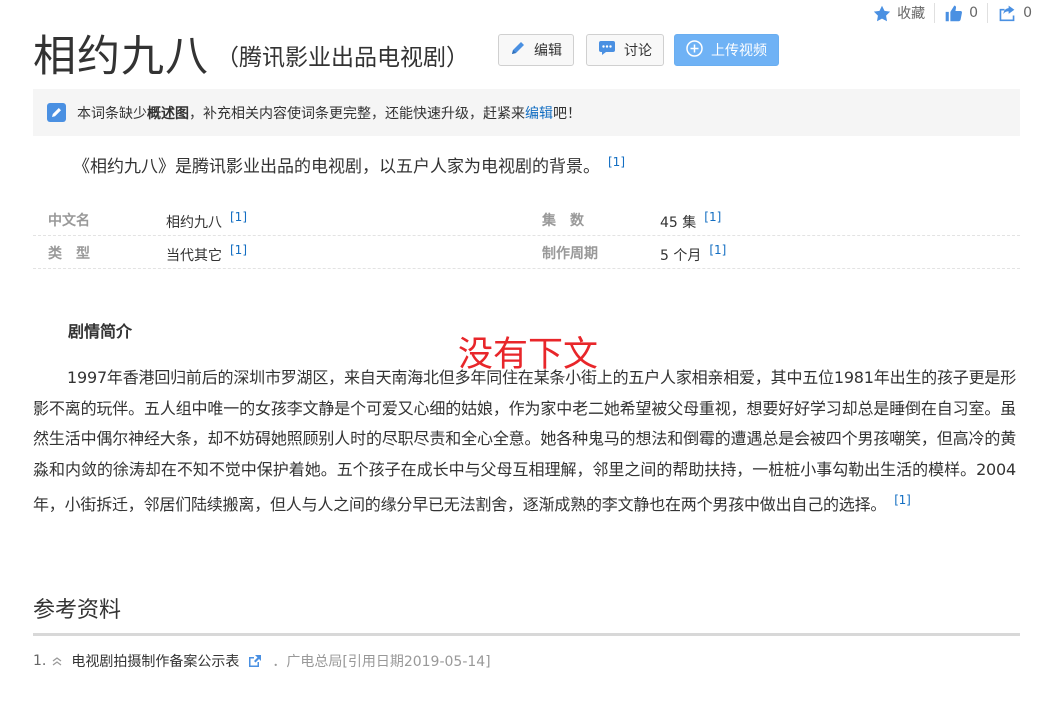 This screenshot has height=710, width=1047. I want to click on like-count: 0, so click(974, 13).